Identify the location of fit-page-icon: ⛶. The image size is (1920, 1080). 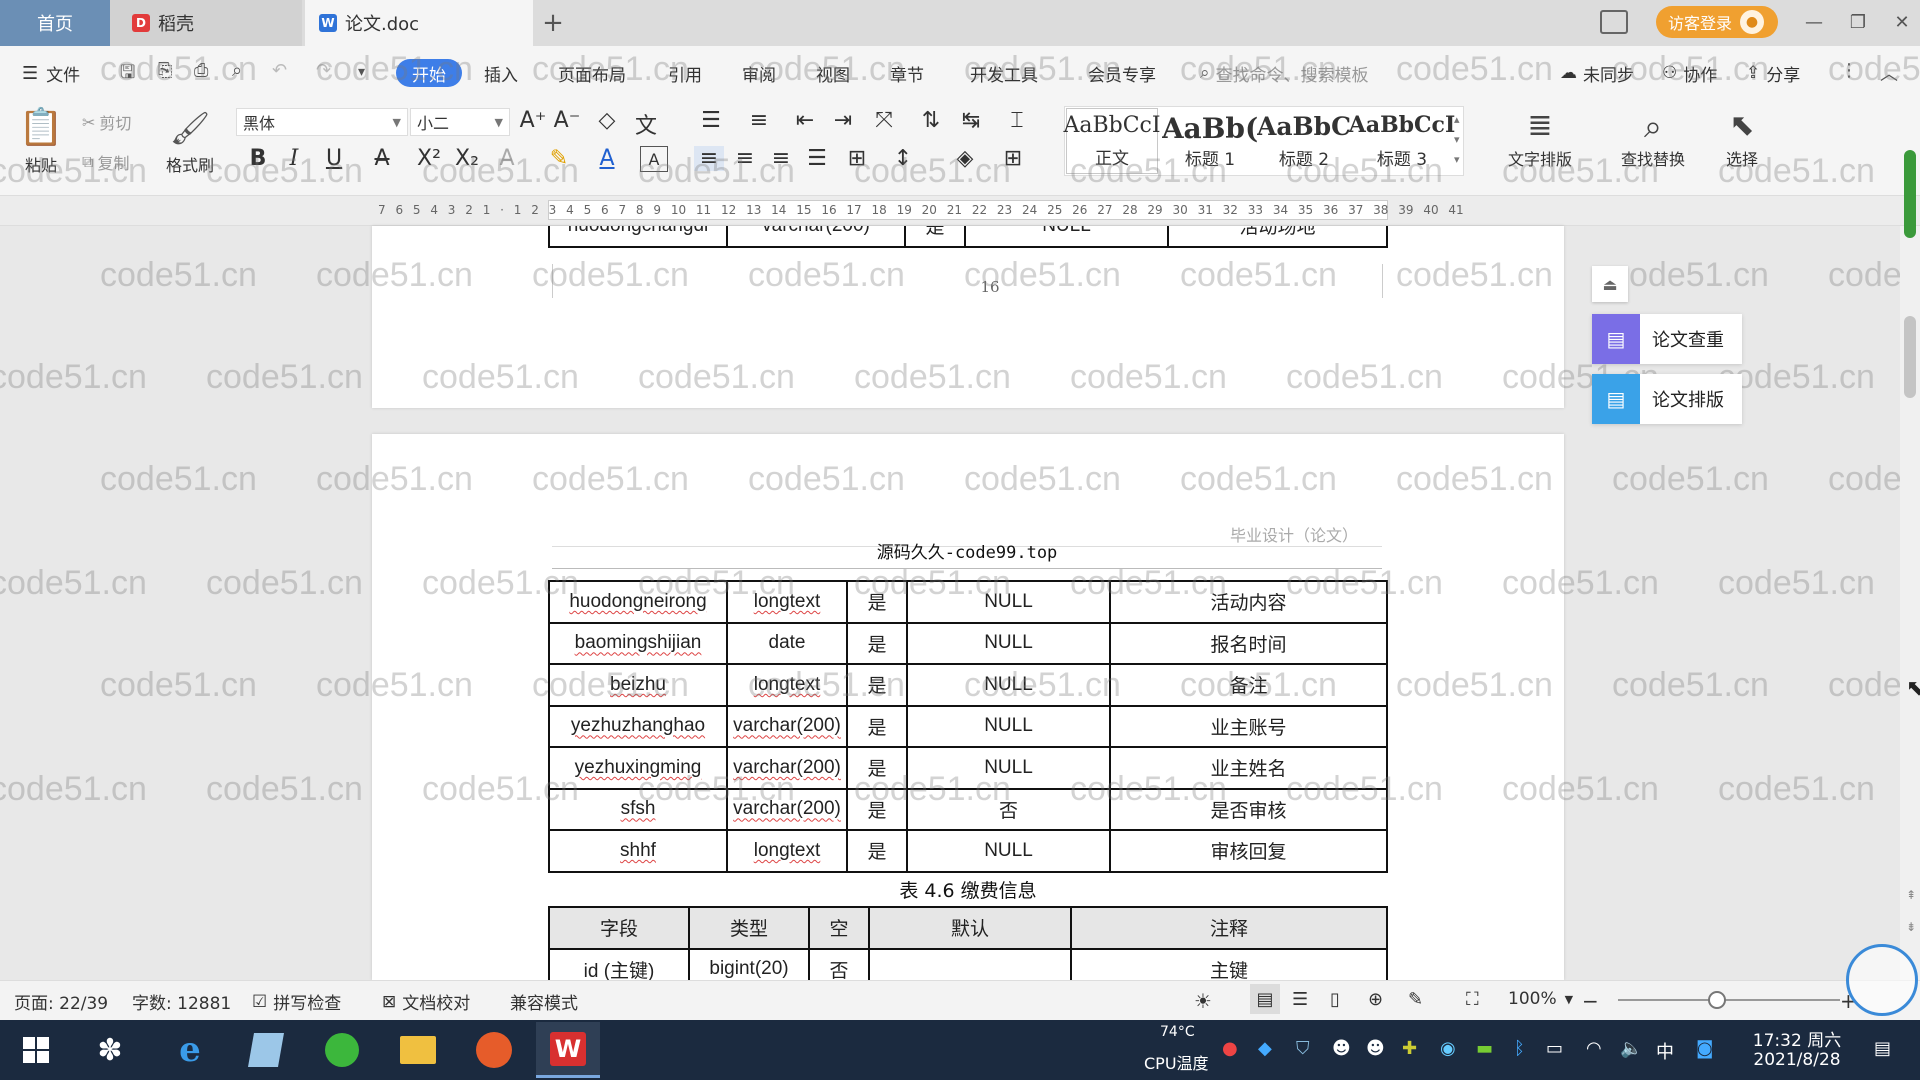
(1472, 999).